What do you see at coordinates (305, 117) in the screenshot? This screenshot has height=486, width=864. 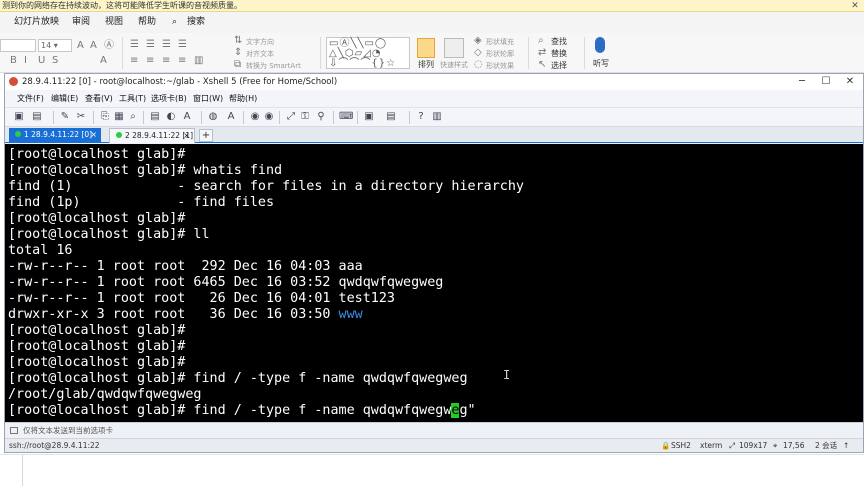 I see `lock-icon: ⚿` at bounding box center [305, 117].